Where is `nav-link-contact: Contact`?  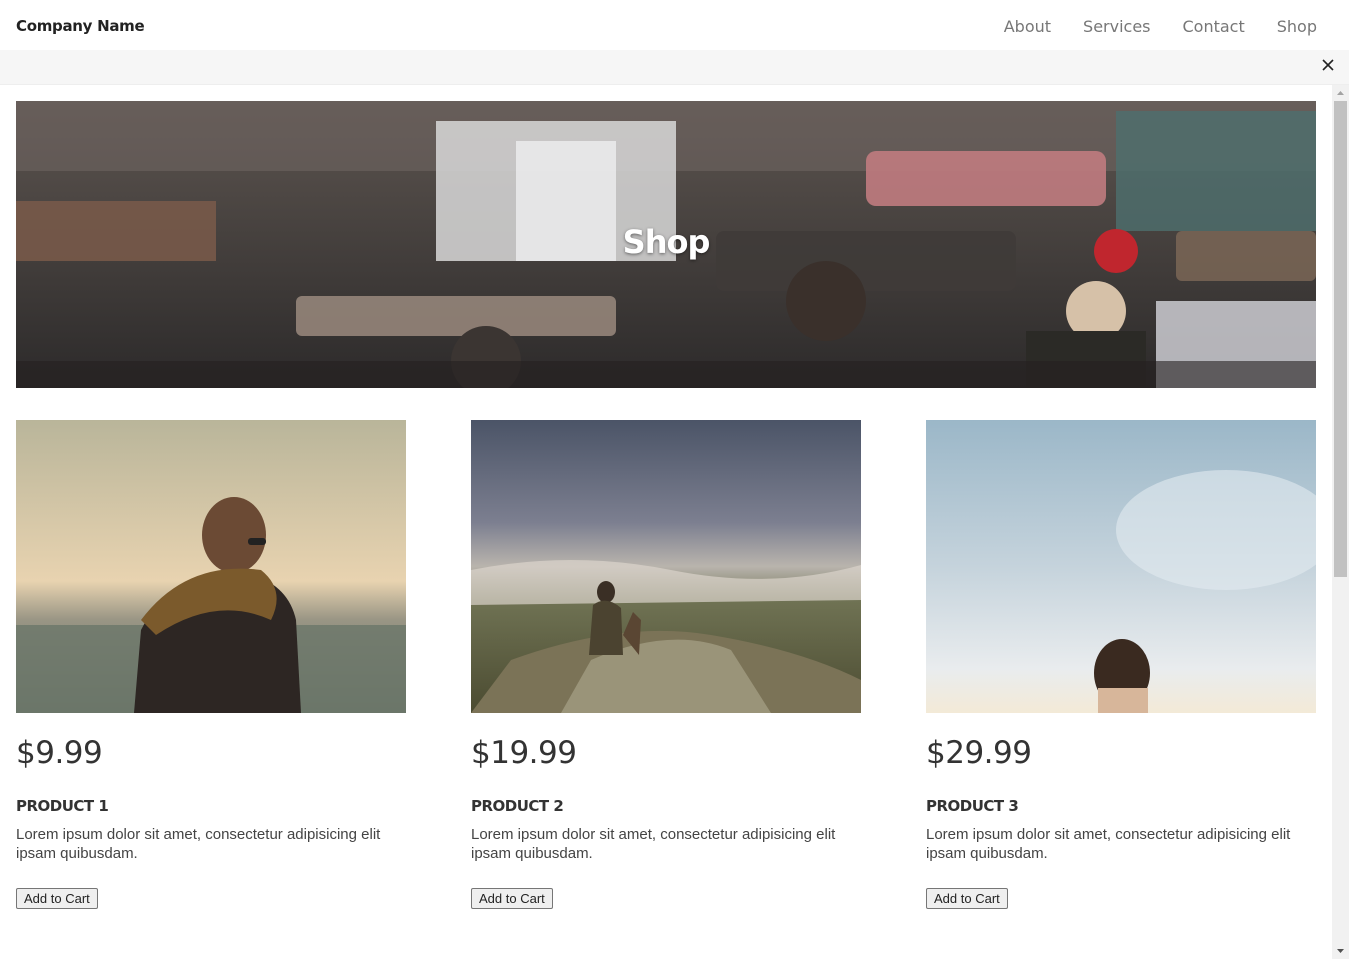
nav-link-contact: Contact is located at coordinates (1214, 26).